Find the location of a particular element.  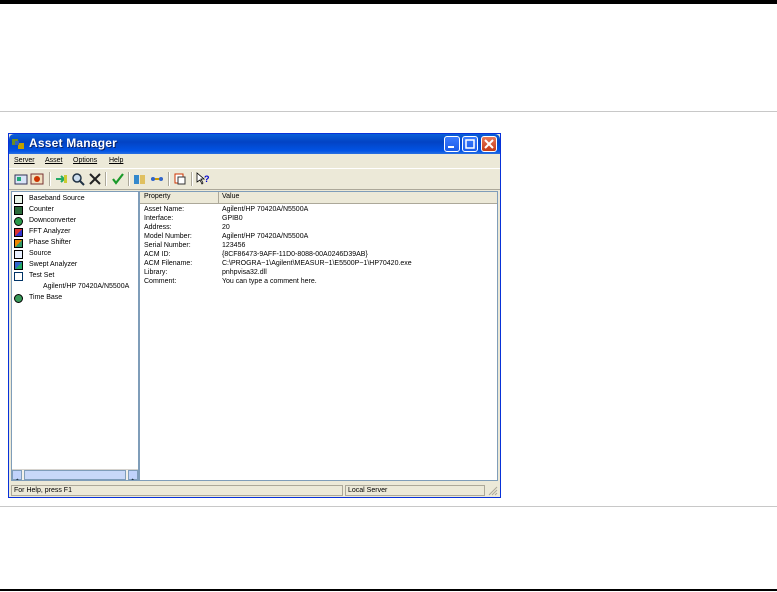

status-bar: For Help, press F1 Local Server is located at coordinates (254, 490).